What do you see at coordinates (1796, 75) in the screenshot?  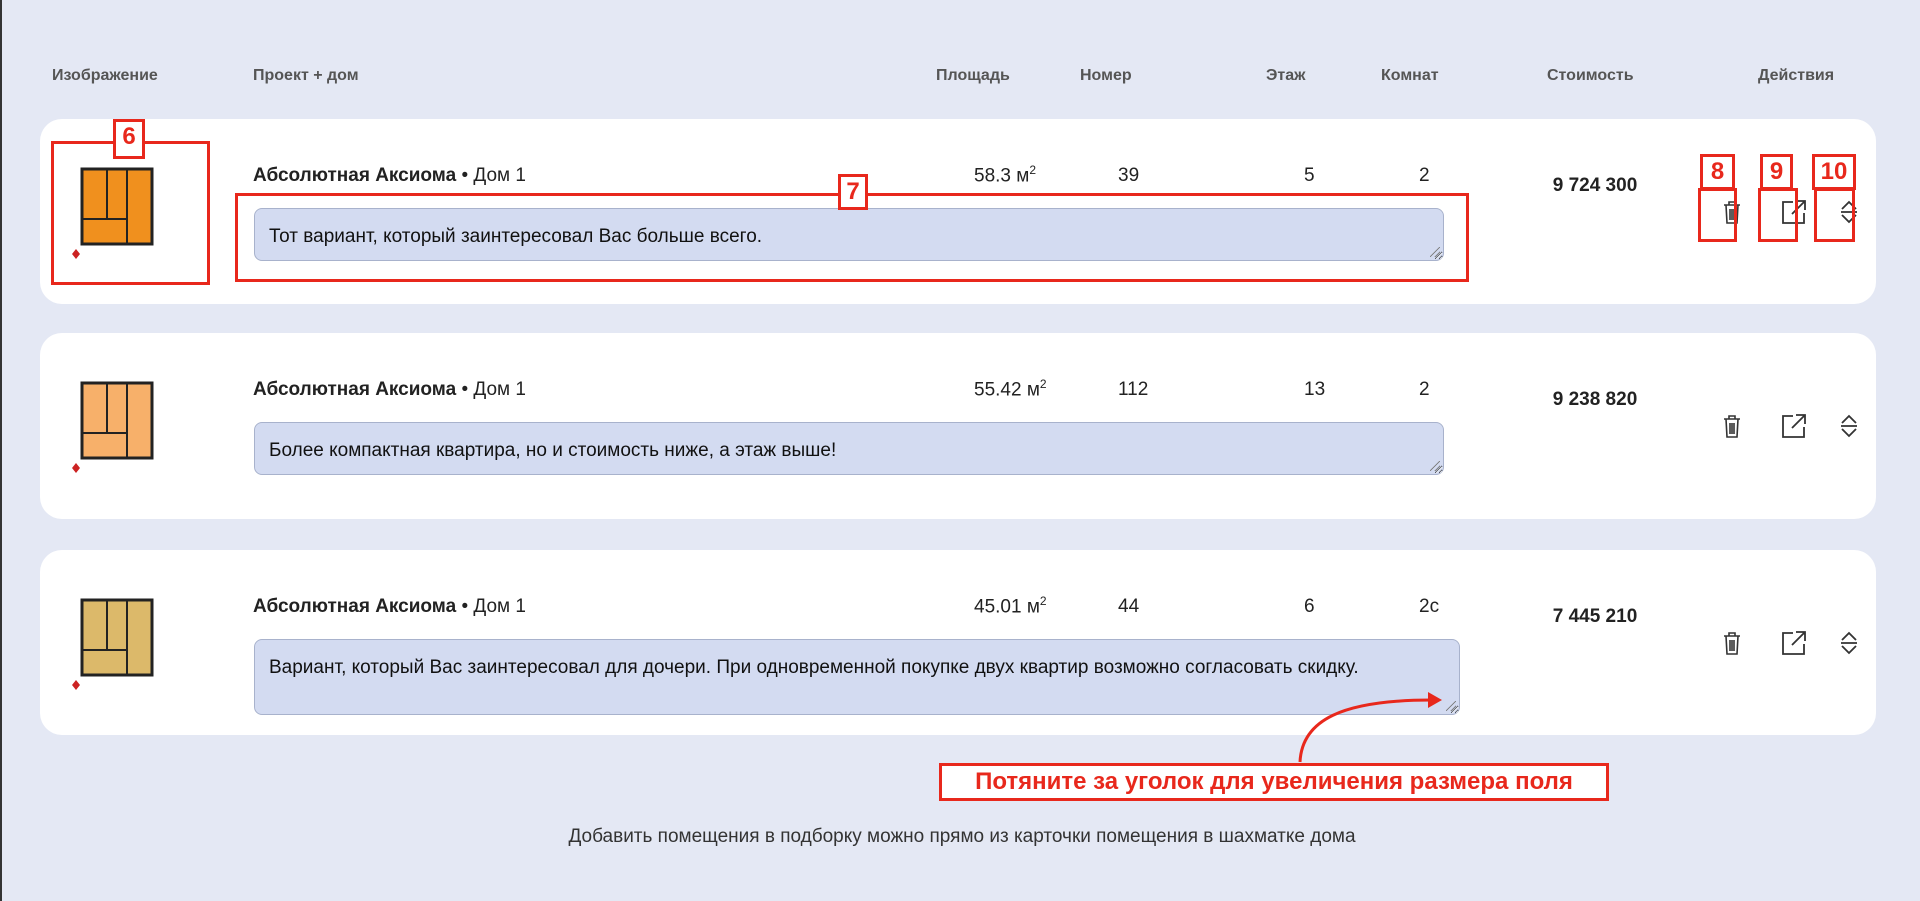 I see `header-actions: Действия` at bounding box center [1796, 75].